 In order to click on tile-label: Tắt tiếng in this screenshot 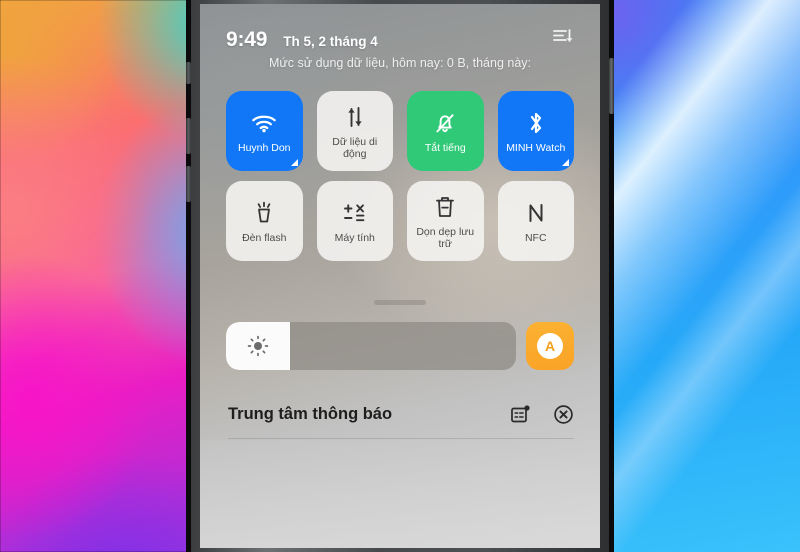, I will do `click(445, 147)`.